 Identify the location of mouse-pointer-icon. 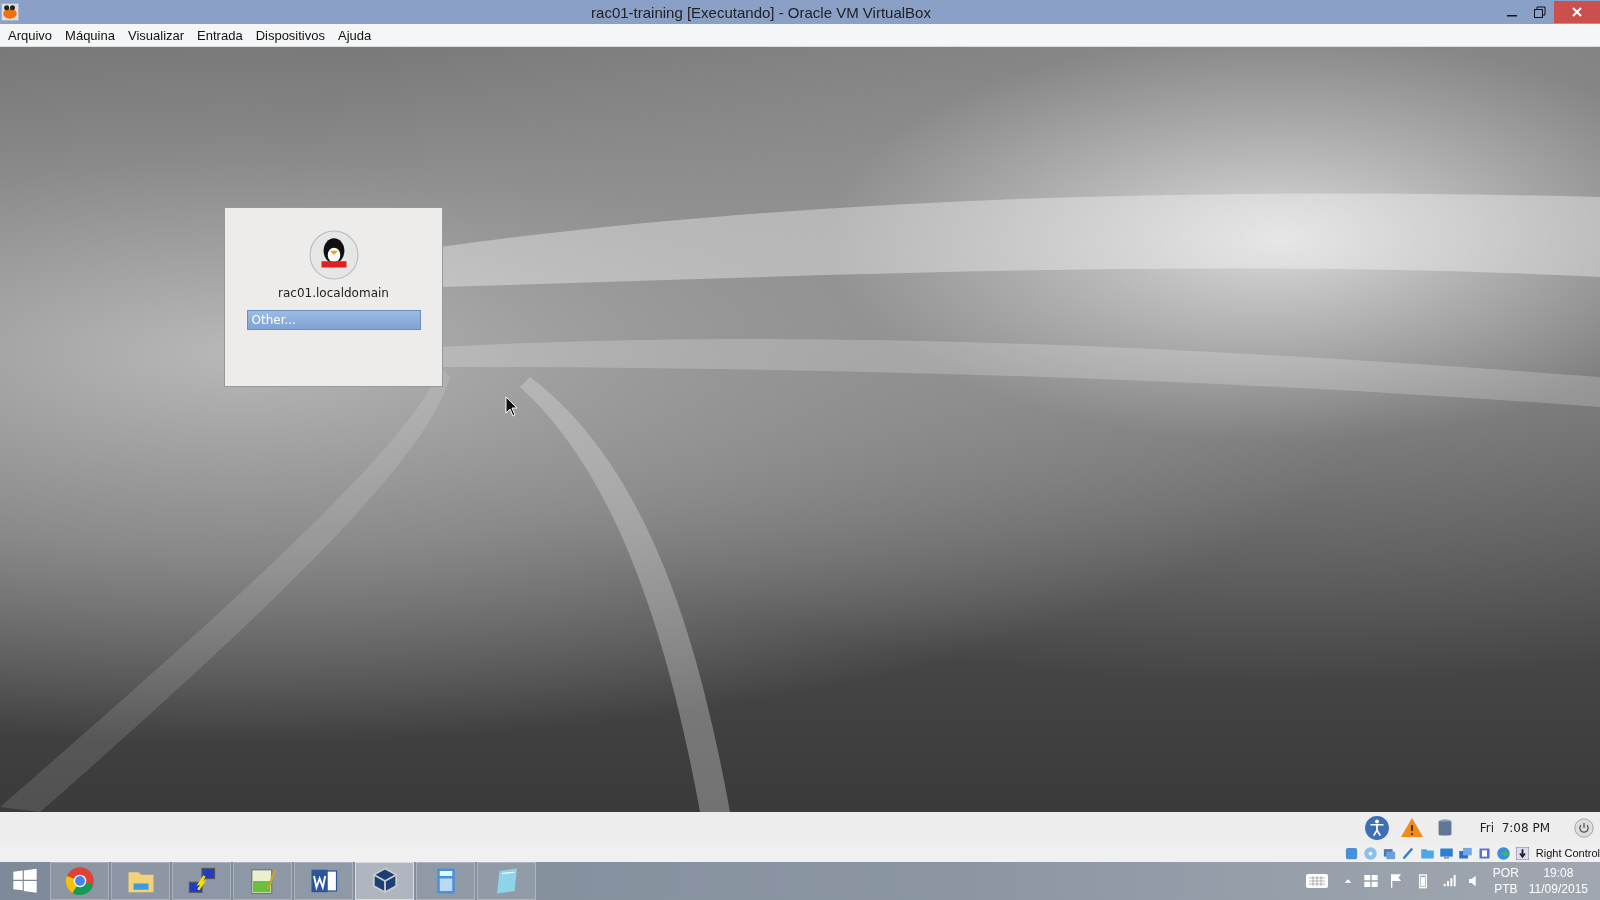
(512, 407).